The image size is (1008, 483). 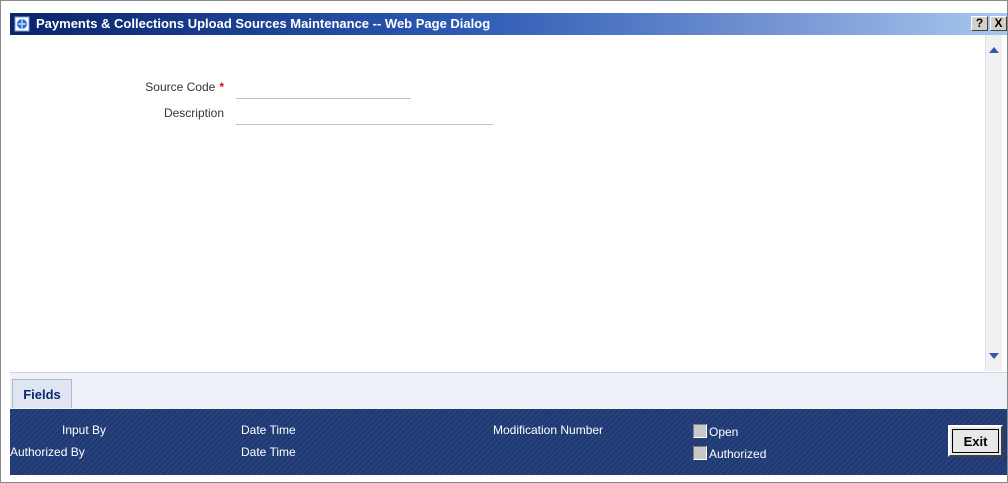 What do you see at coordinates (975, 441) in the screenshot?
I see `exit-button: Exit` at bounding box center [975, 441].